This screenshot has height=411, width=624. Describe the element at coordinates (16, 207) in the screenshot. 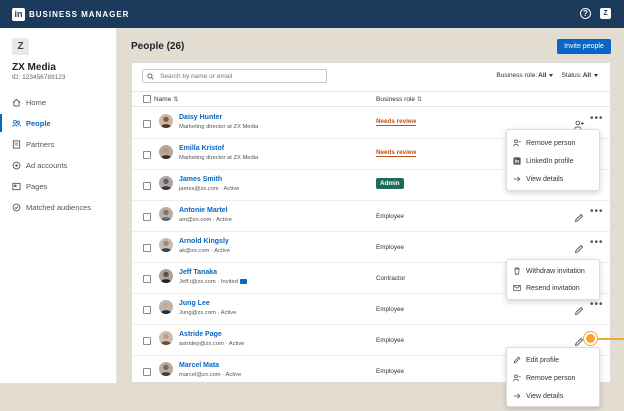

I see `matched-audiences-icon` at that location.